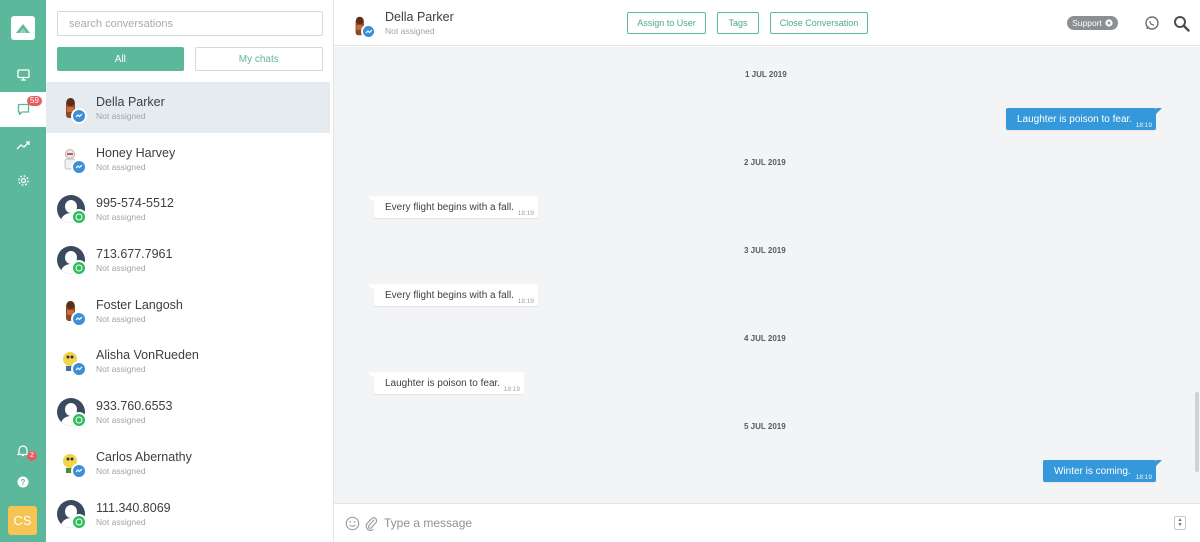 This screenshot has height=542, width=1200. I want to click on chat-icon, so click(23, 109).